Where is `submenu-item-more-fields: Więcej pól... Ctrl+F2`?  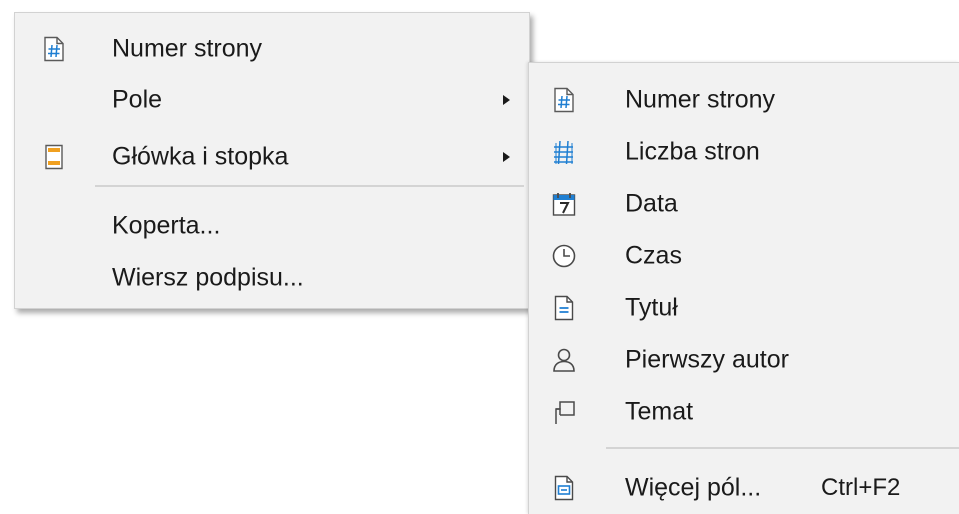
submenu-item-more-fields: Więcej pól... Ctrl+F2 is located at coordinates (744, 488).